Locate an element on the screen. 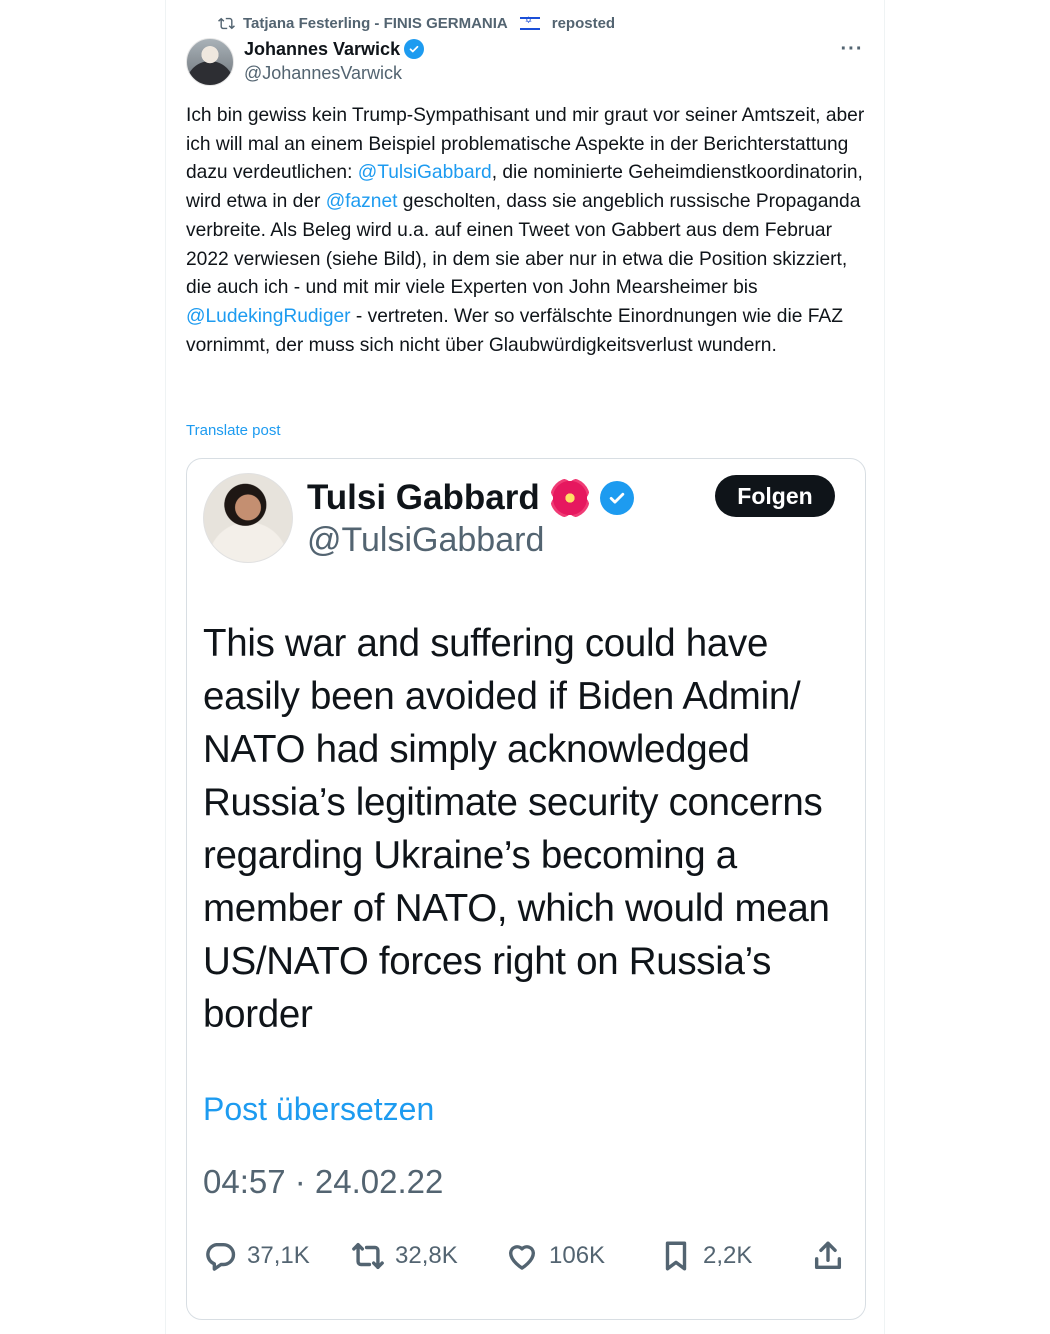 The height and width of the screenshot is (1334, 1050). mention-link: @TulsiGabbard is located at coordinates (425, 172).